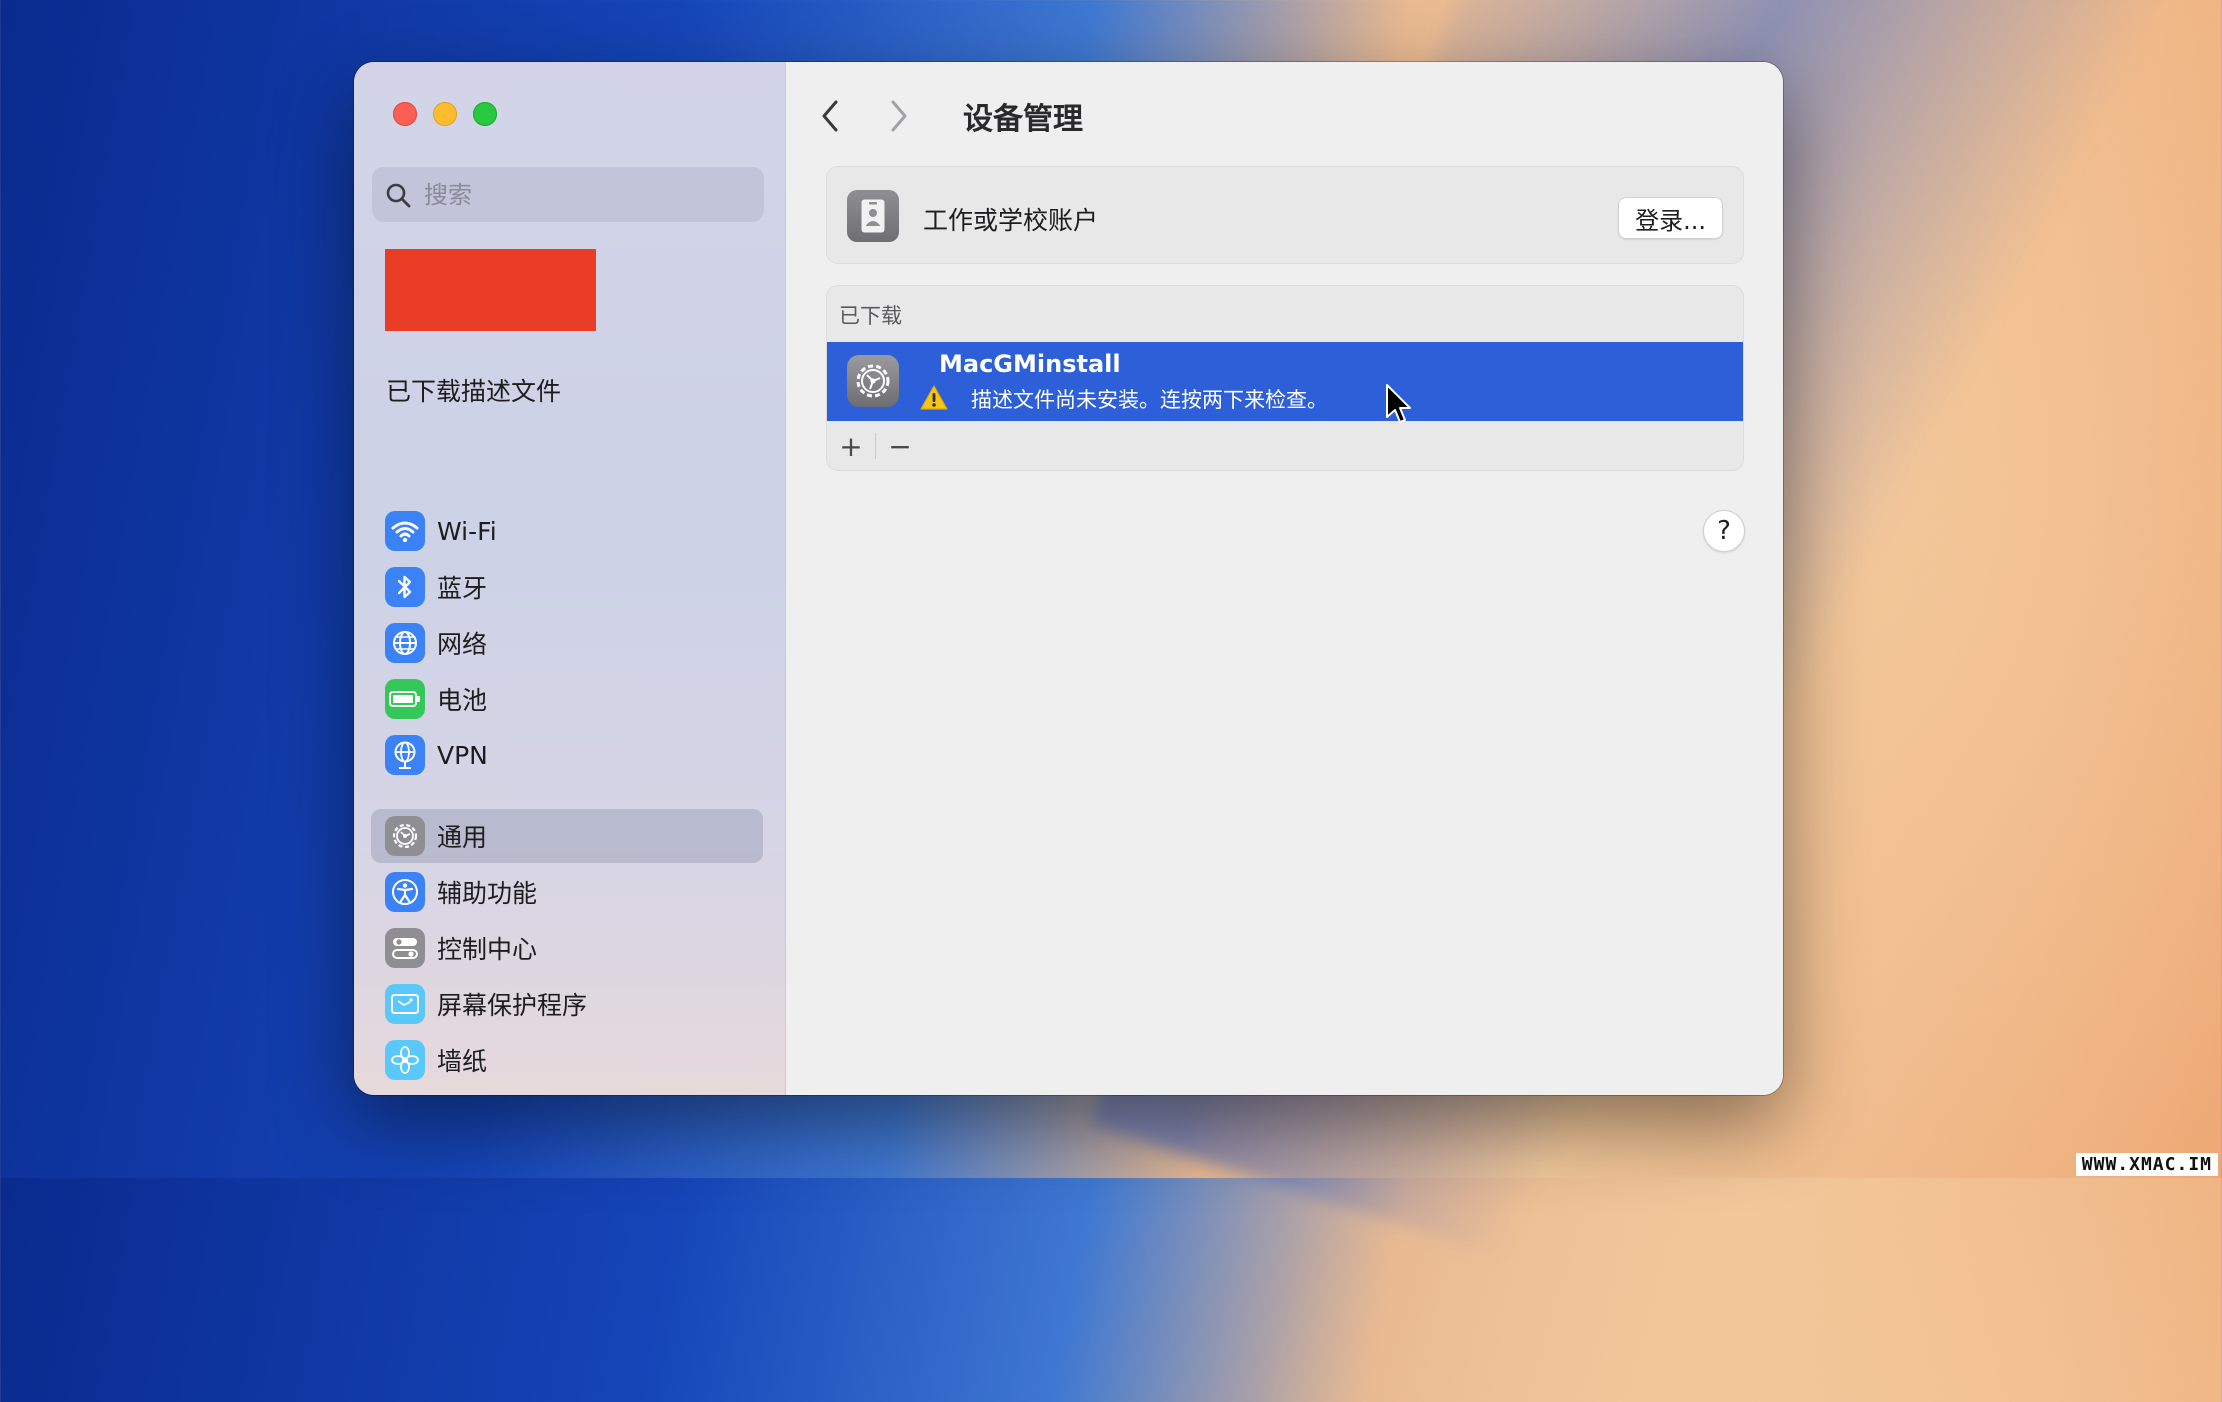  Describe the element at coordinates (512, 1005) in the screenshot. I see `sidebar-item-label: 屏幕保护程序` at that location.